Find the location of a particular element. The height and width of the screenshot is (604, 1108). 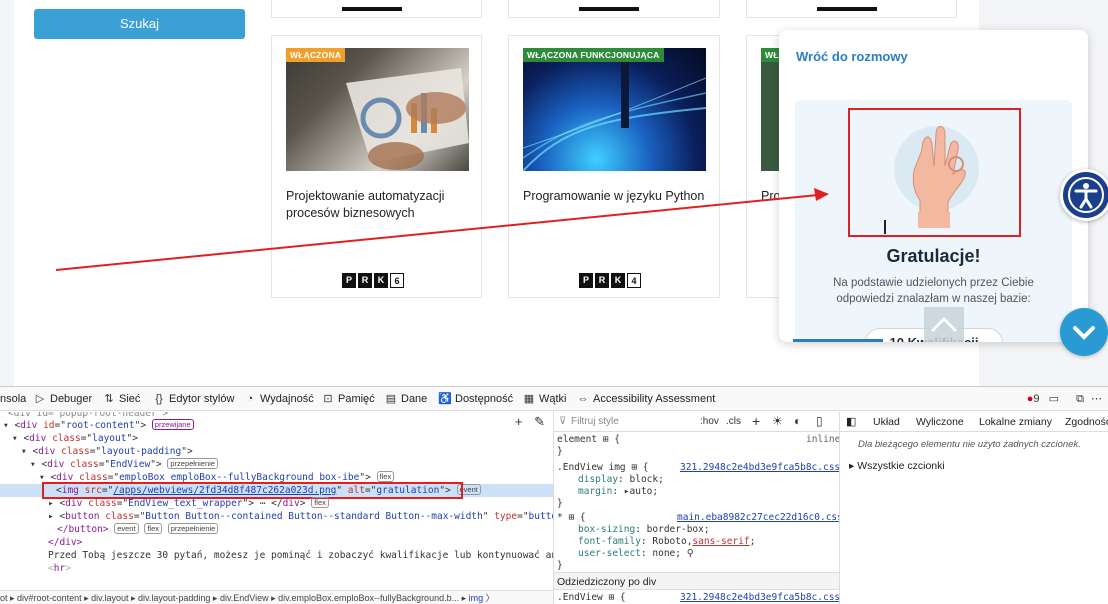

sidebar-toggle-icon: ◧ is located at coordinates (851, 421).